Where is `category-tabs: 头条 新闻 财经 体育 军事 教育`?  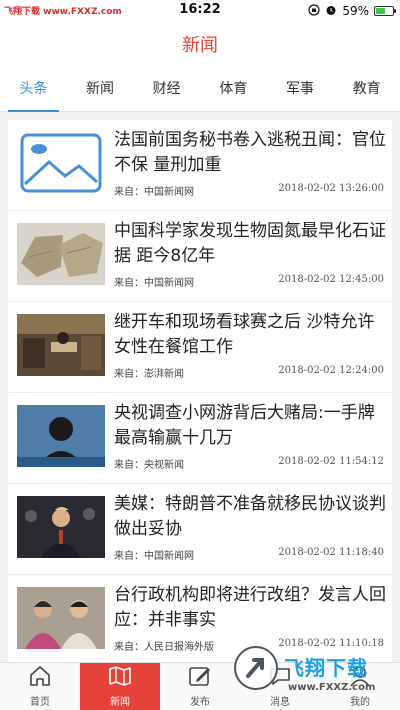
category-tabs: 头条 新闻 财经 体育 军事 教育 is located at coordinates (200, 90).